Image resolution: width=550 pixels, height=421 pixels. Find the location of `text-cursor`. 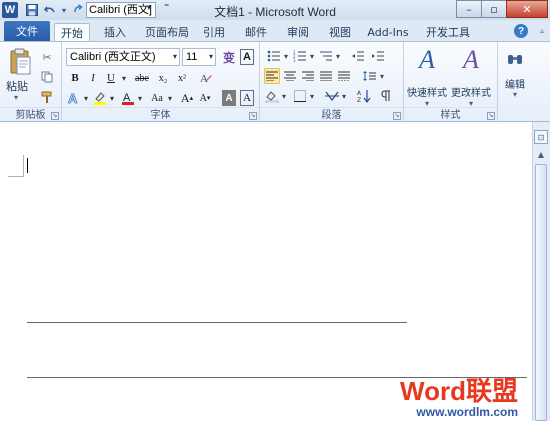

text-cursor is located at coordinates (27, 165).